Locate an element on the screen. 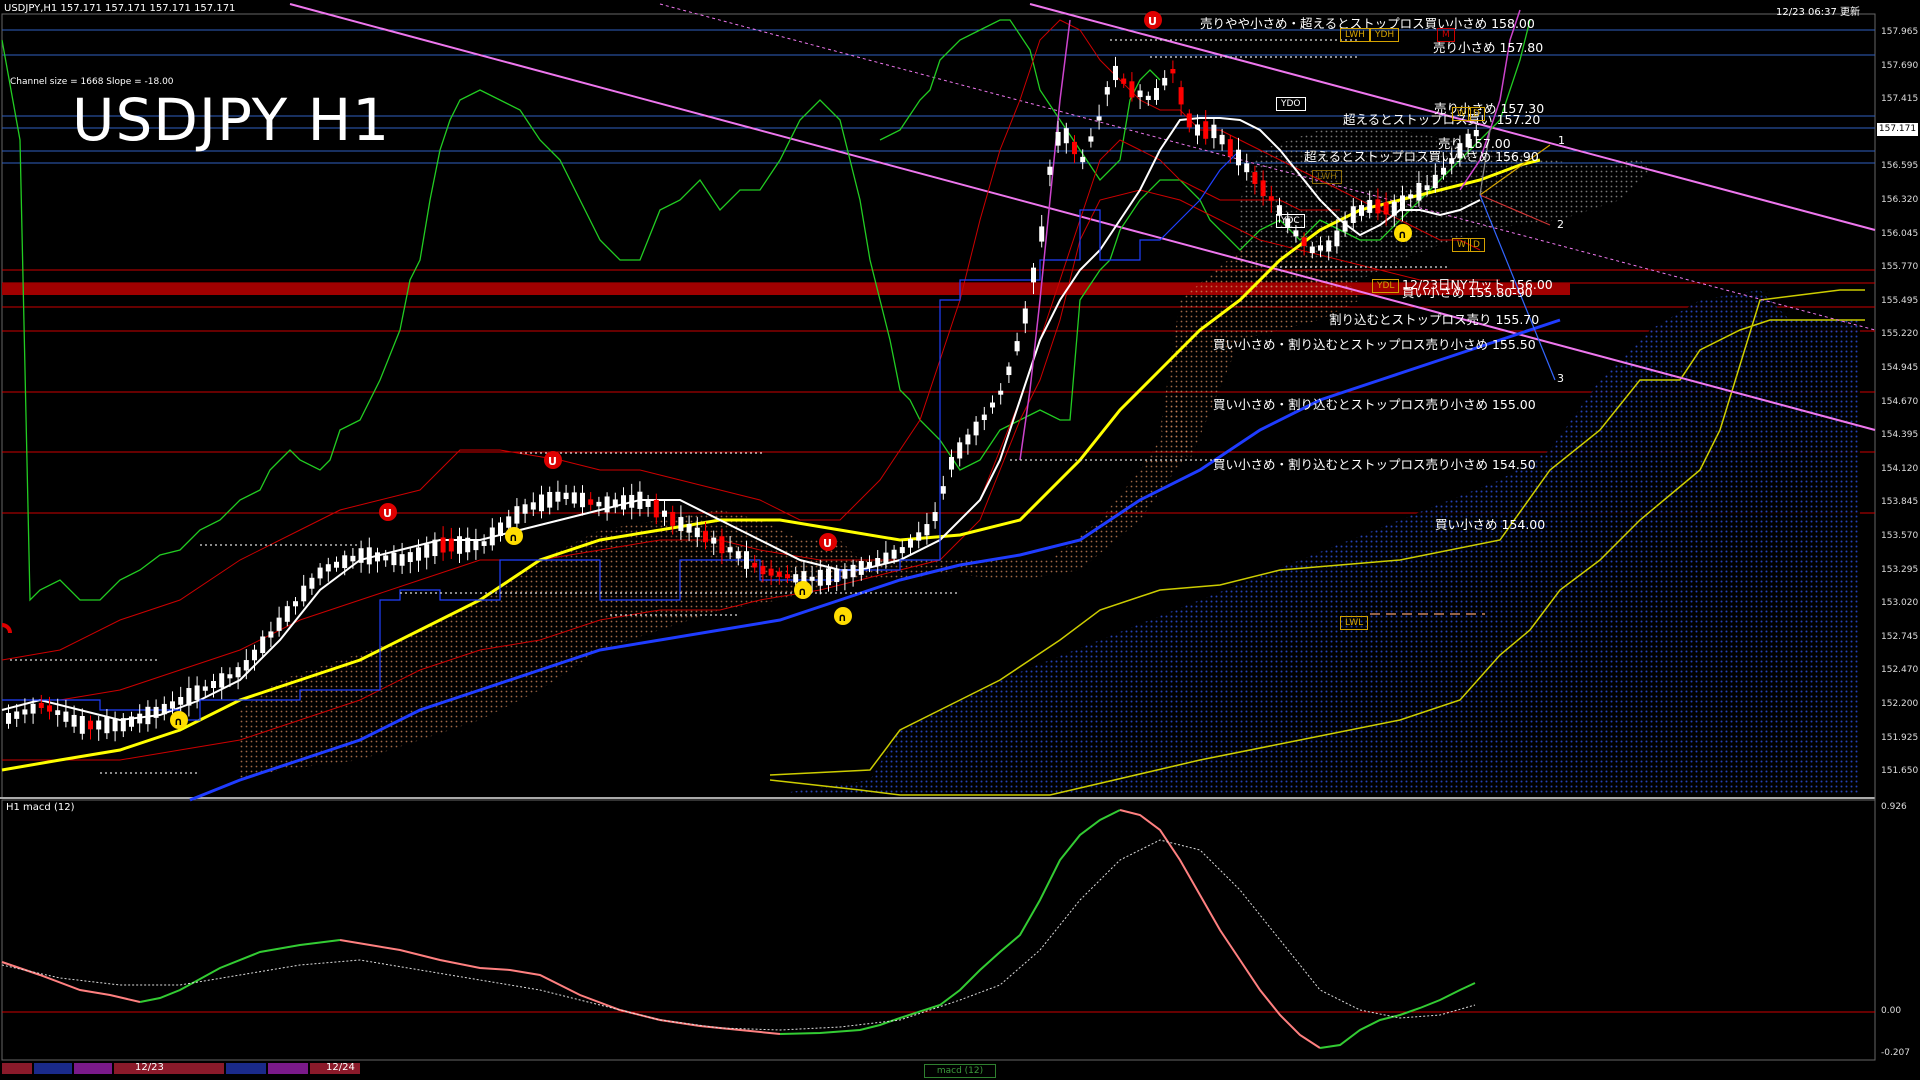 The width and height of the screenshot is (1920, 1080). price-axis-tick: 157.965 is located at coordinates (1900, 32).